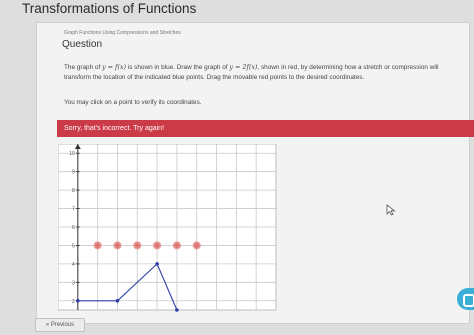 The height and width of the screenshot is (335, 474). I want to click on chat-icon, so click(468, 300).